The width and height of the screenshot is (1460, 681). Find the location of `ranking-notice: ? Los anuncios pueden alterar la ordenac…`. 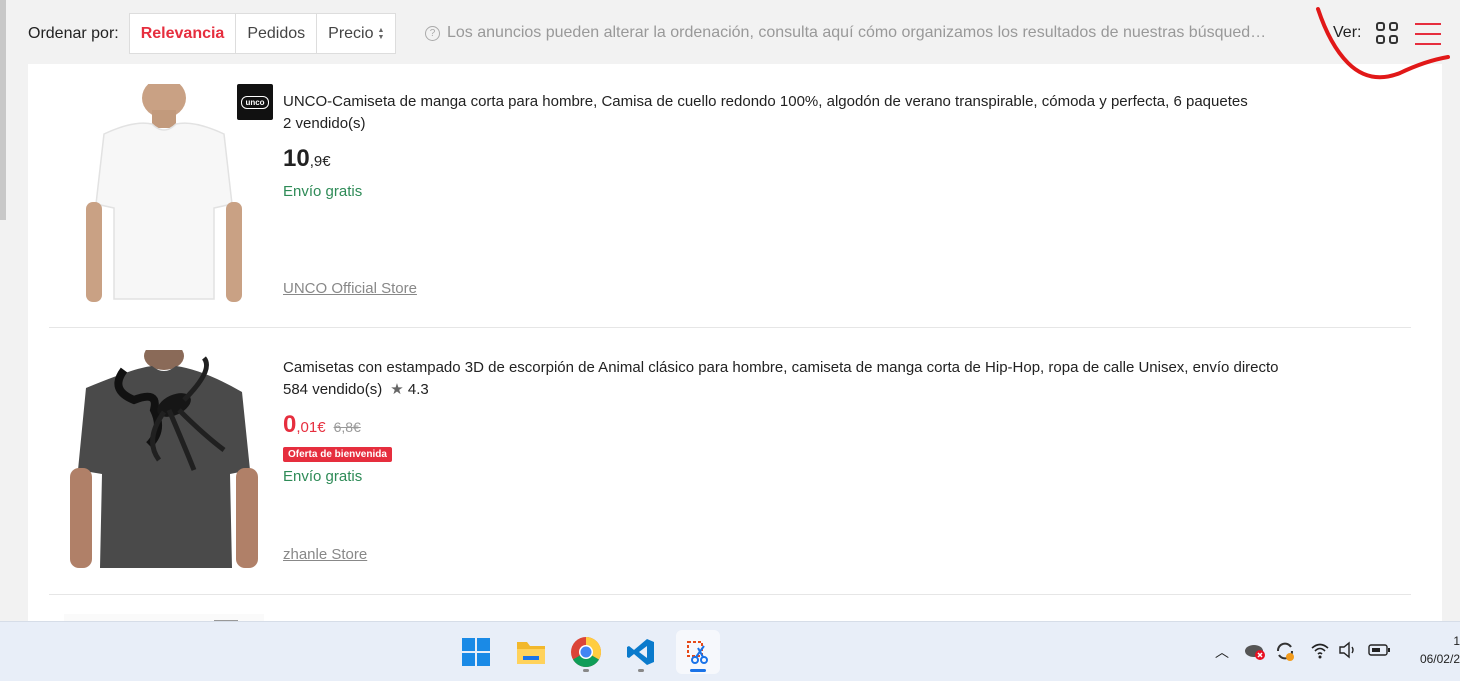

ranking-notice: ? Los anuncios pueden alterar la ordenac… is located at coordinates (845, 33).